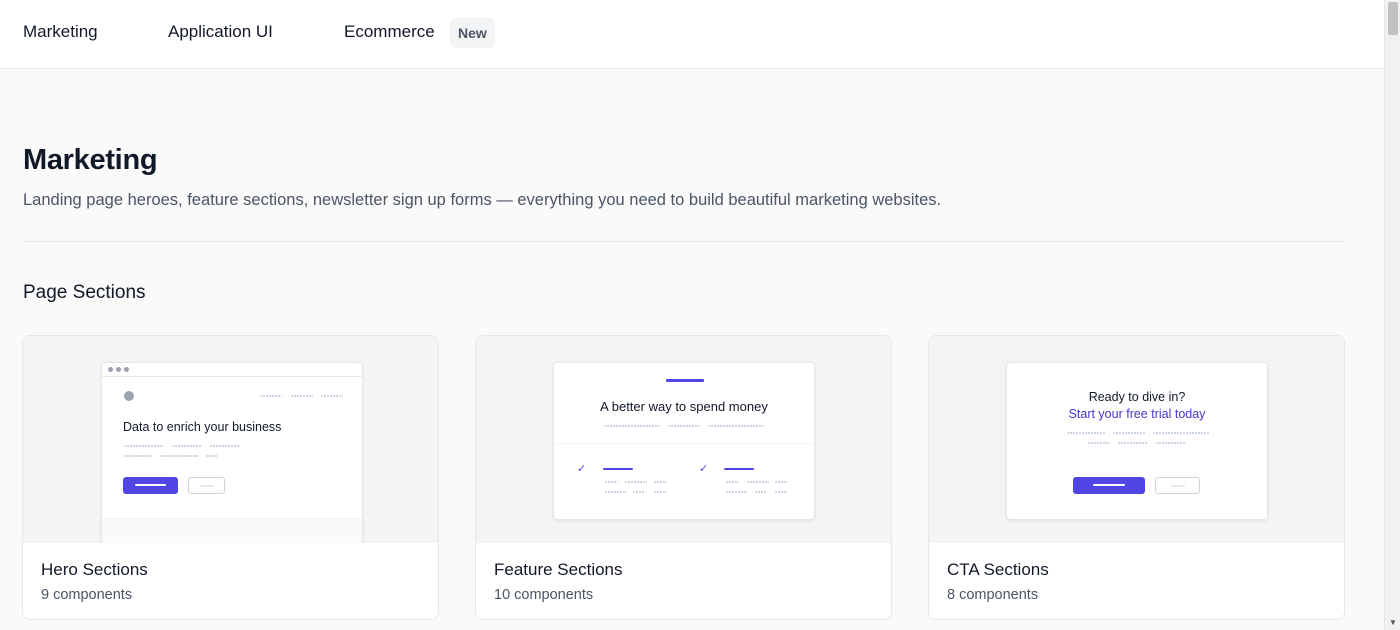  Describe the element at coordinates (220, 32) in the screenshot. I see `nav-application-ui: Application UI` at that location.